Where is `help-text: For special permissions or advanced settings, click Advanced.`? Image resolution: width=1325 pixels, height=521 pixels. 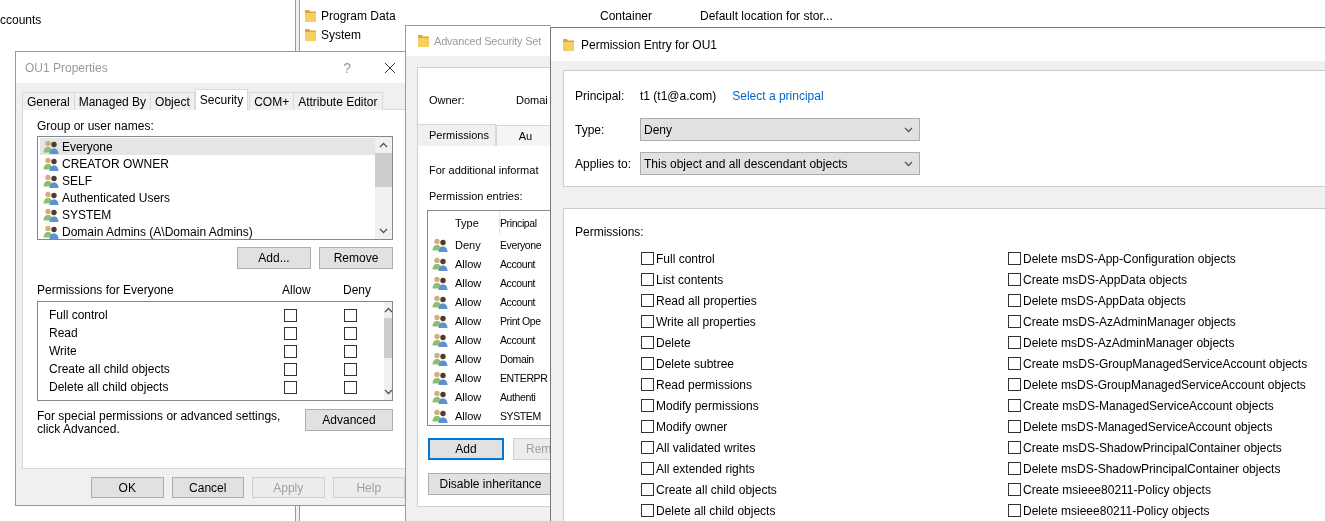 help-text: For special permissions or advanced settings, click Advanced. is located at coordinates (159, 423).